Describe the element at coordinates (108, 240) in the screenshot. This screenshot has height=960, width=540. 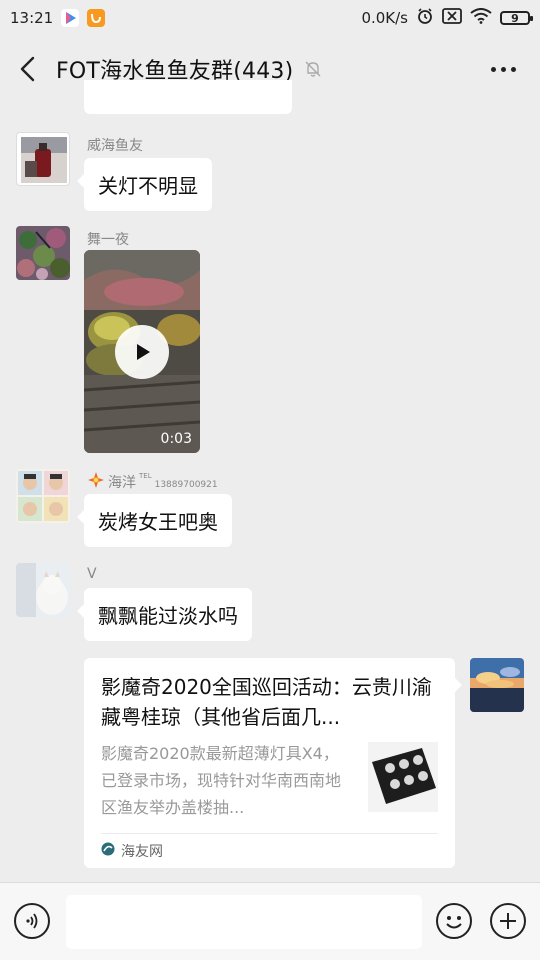
I see `sender-nickname: 舞一夜` at that location.